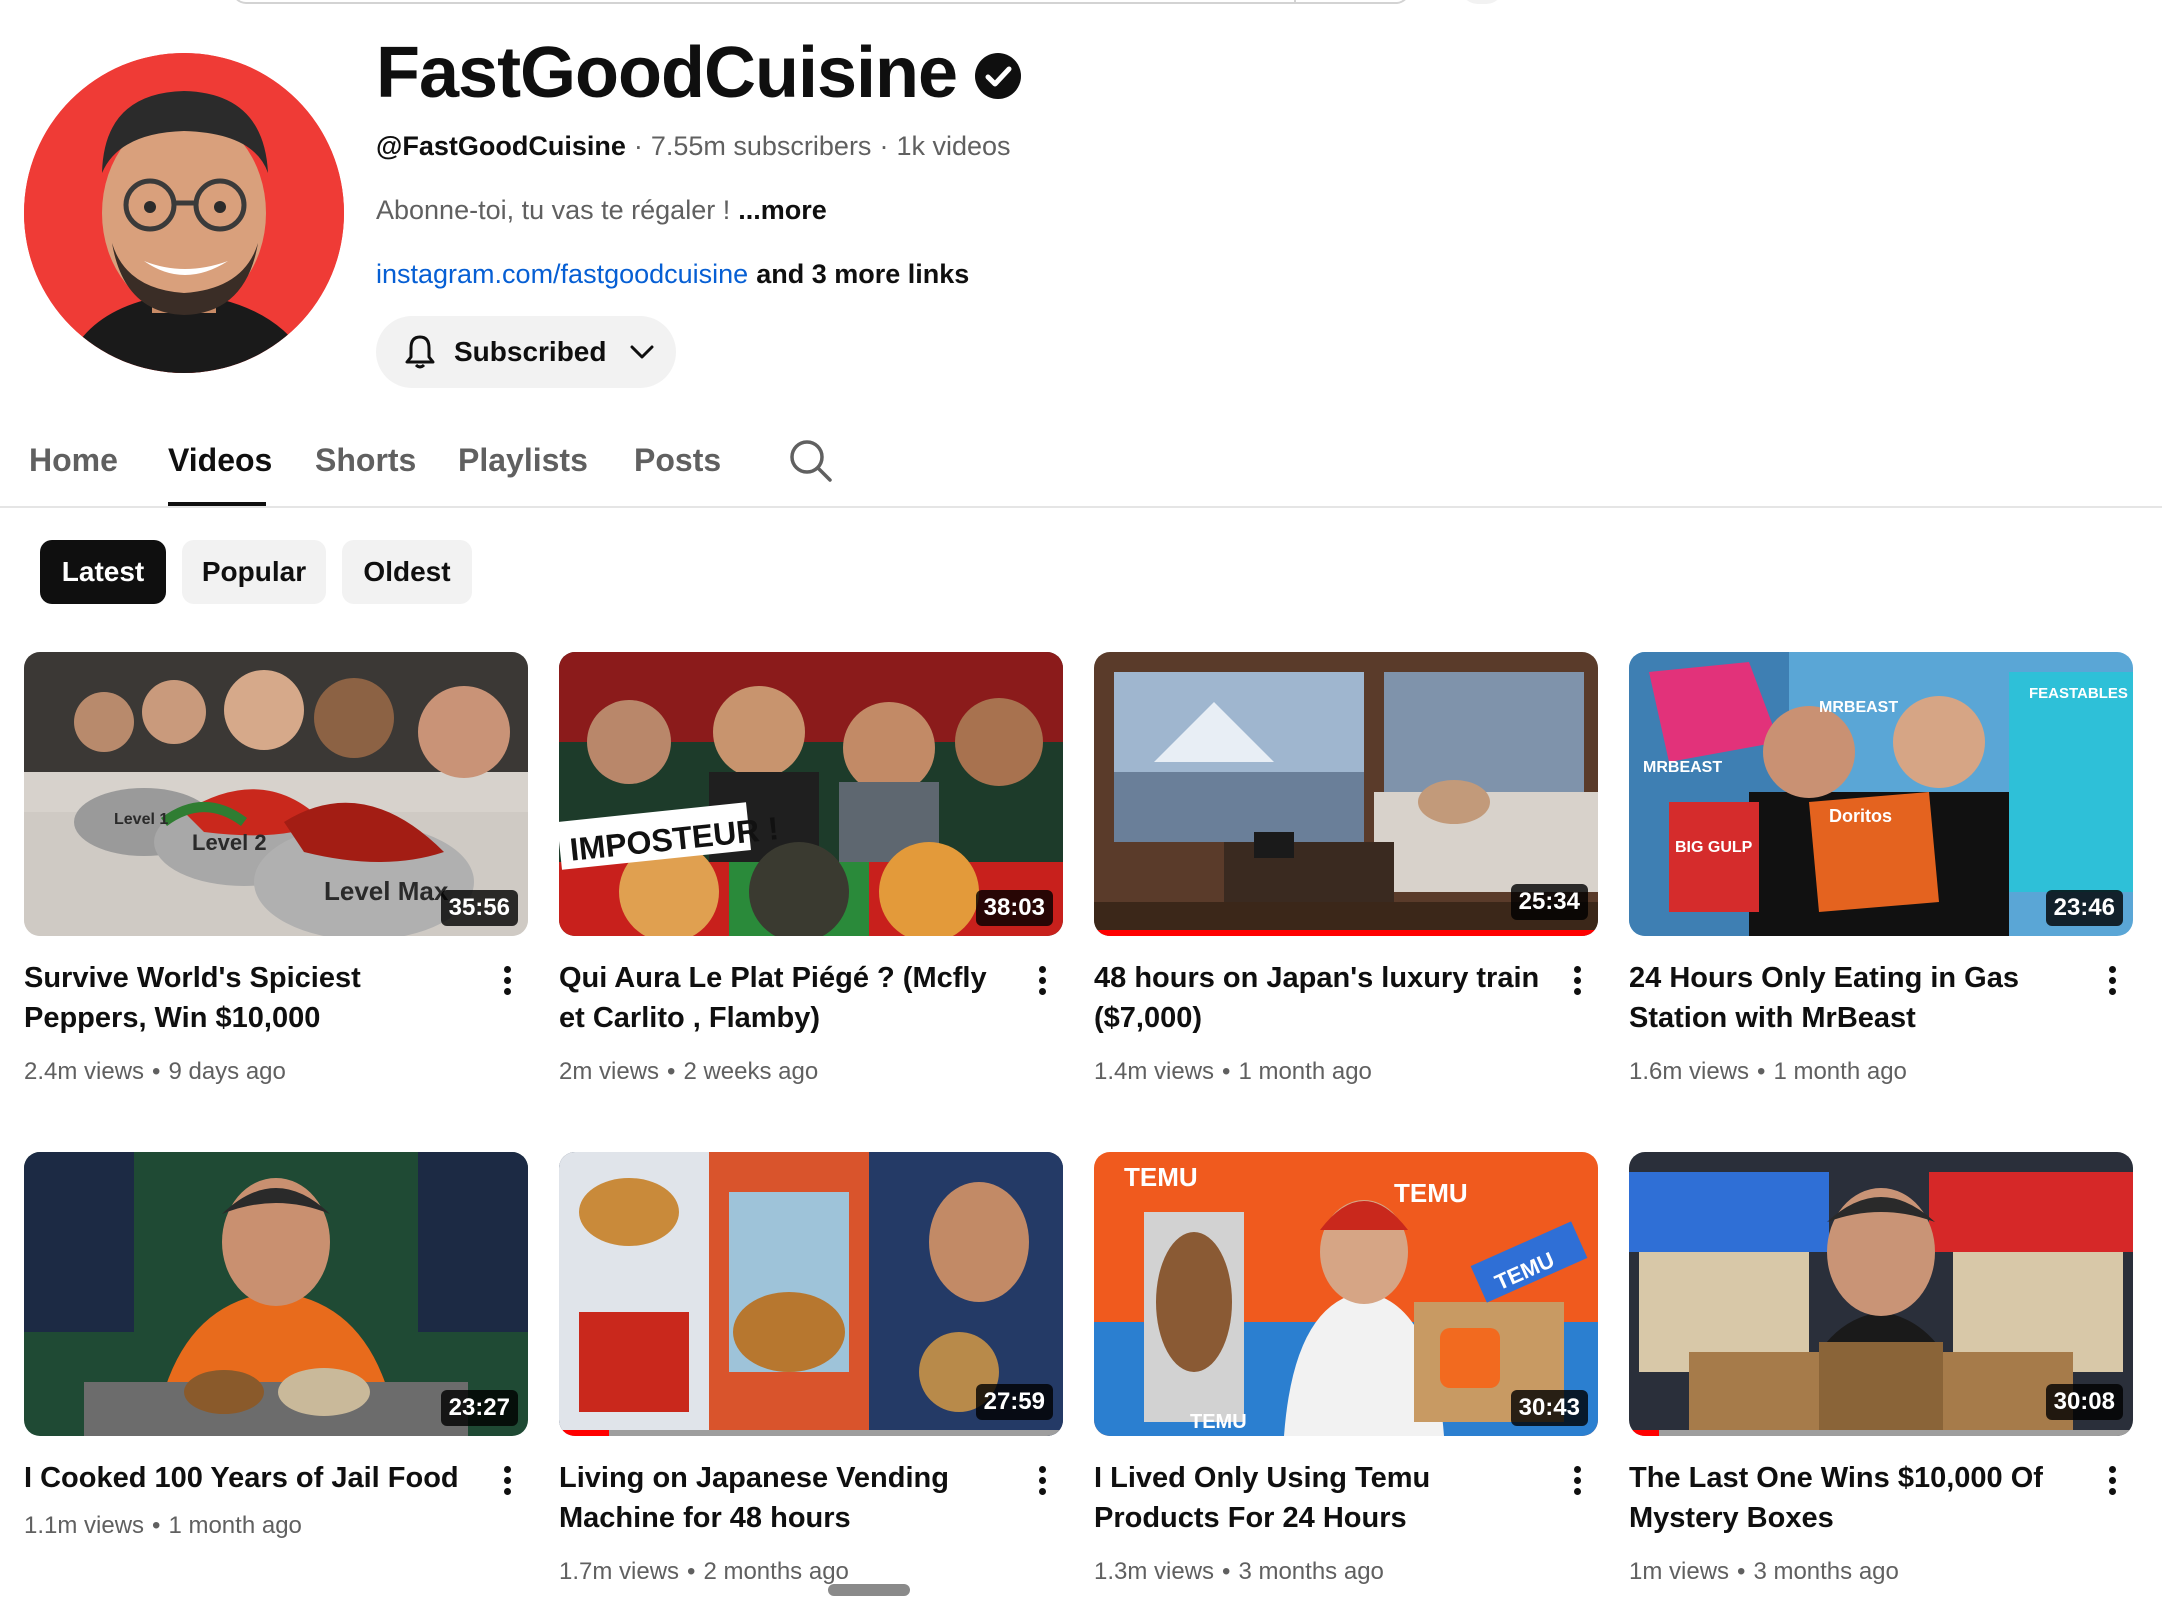 The image size is (2162, 1620). What do you see at coordinates (751, 1071) in the screenshot?
I see `video-age: 2 weeks ago` at bounding box center [751, 1071].